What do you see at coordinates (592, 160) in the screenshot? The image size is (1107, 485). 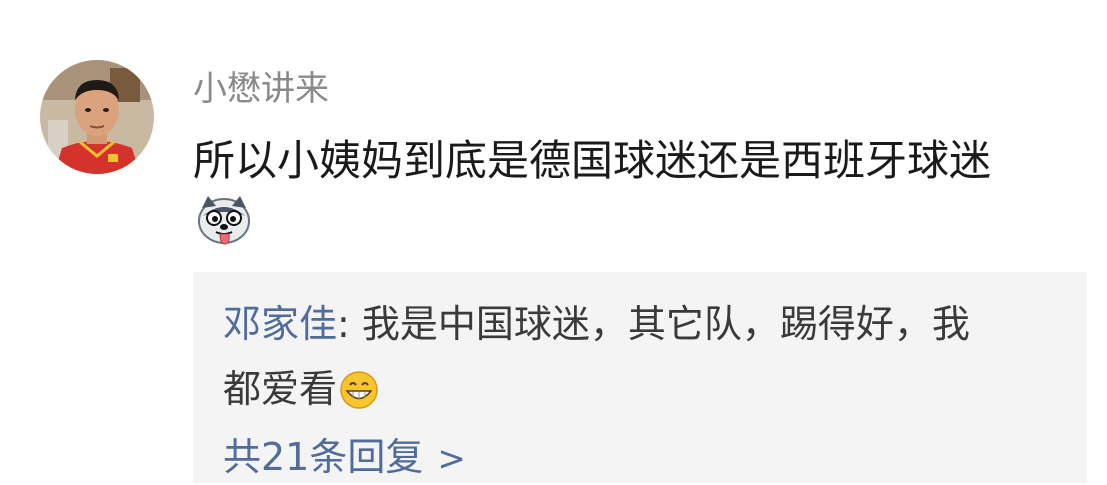 I see `comment-text: 所以小姨妈到底是德国球迷还是西班牙球迷` at bounding box center [592, 160].